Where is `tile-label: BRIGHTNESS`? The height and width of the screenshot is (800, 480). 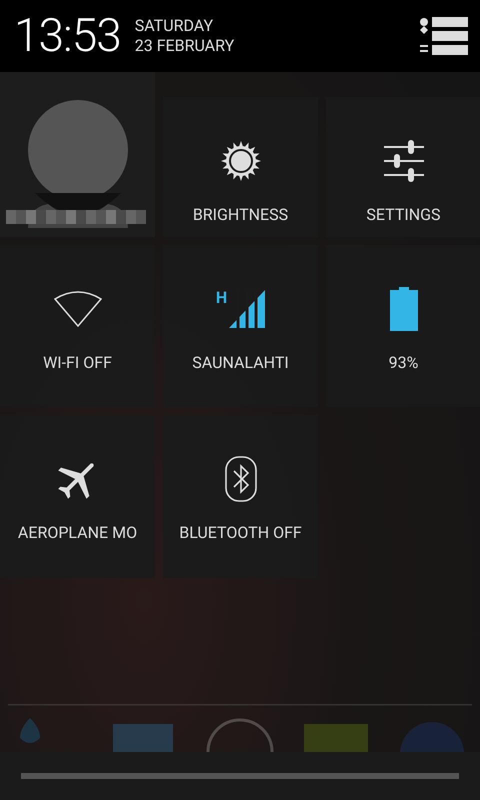 tile-label: BRIGHTNESS is located at coordinates (240, 214).